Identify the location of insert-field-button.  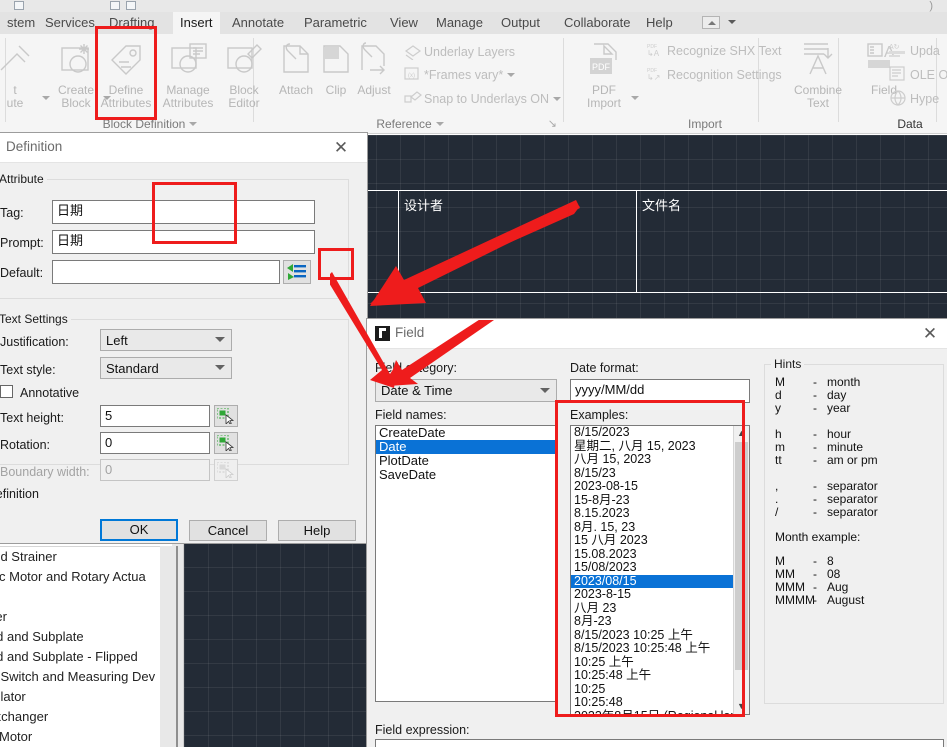
(297, 272).